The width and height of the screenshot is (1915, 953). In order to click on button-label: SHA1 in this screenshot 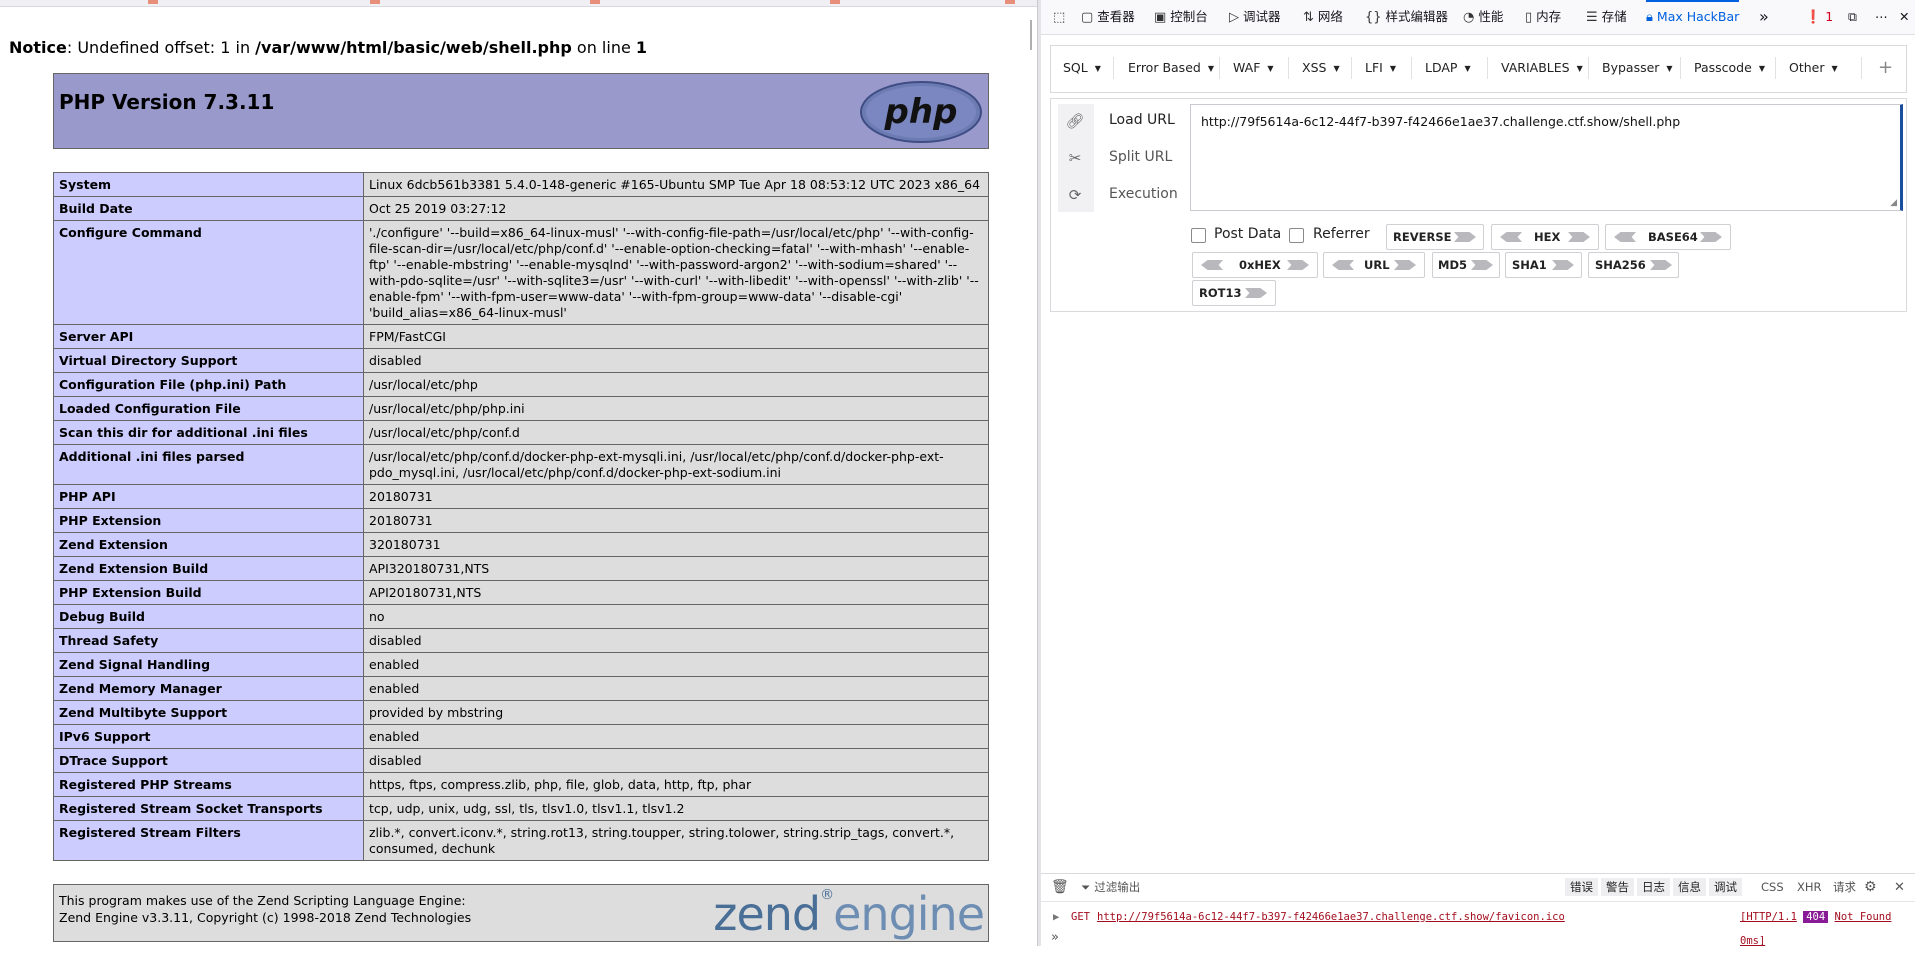, I will do `click(1529, 265)`.